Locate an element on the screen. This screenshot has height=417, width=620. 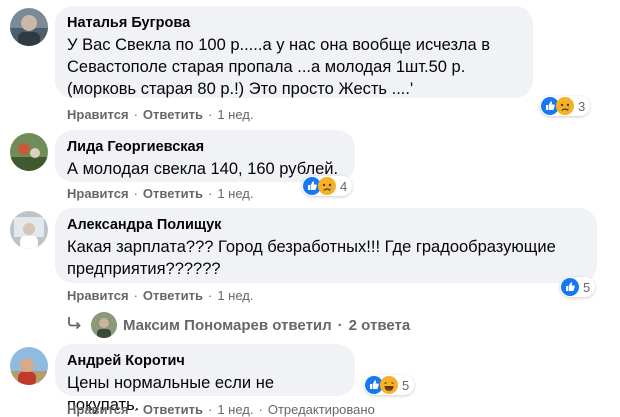
comment-text: А молодая свекла 140, 160 рублей. is located at coordinates (203, 169).